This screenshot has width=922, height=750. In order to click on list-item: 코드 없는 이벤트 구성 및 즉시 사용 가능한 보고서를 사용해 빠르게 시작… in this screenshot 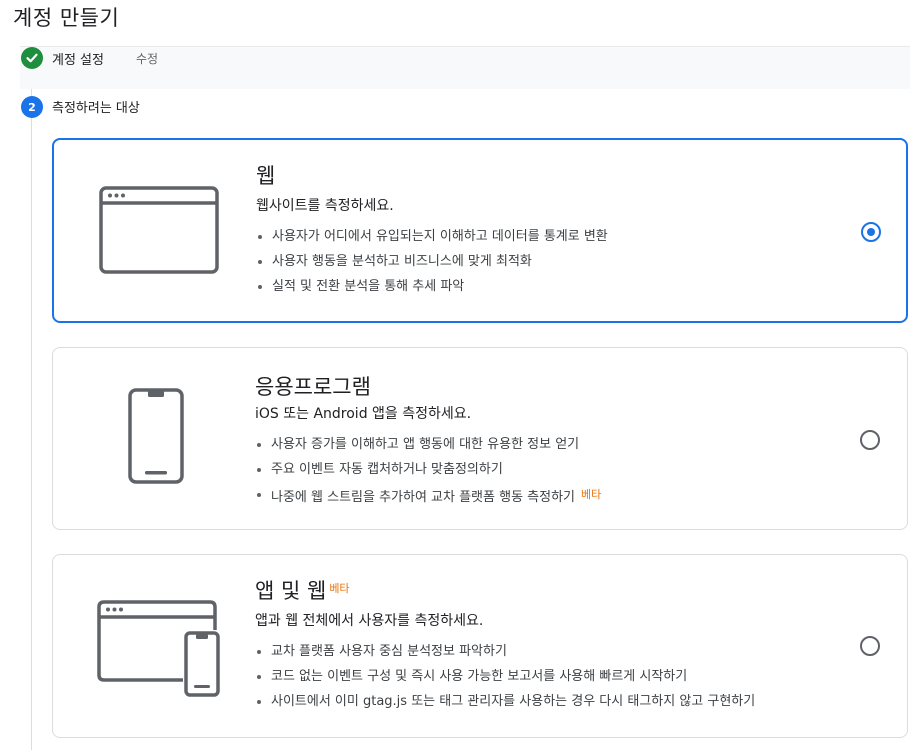, I will do `click(505, 676)`.